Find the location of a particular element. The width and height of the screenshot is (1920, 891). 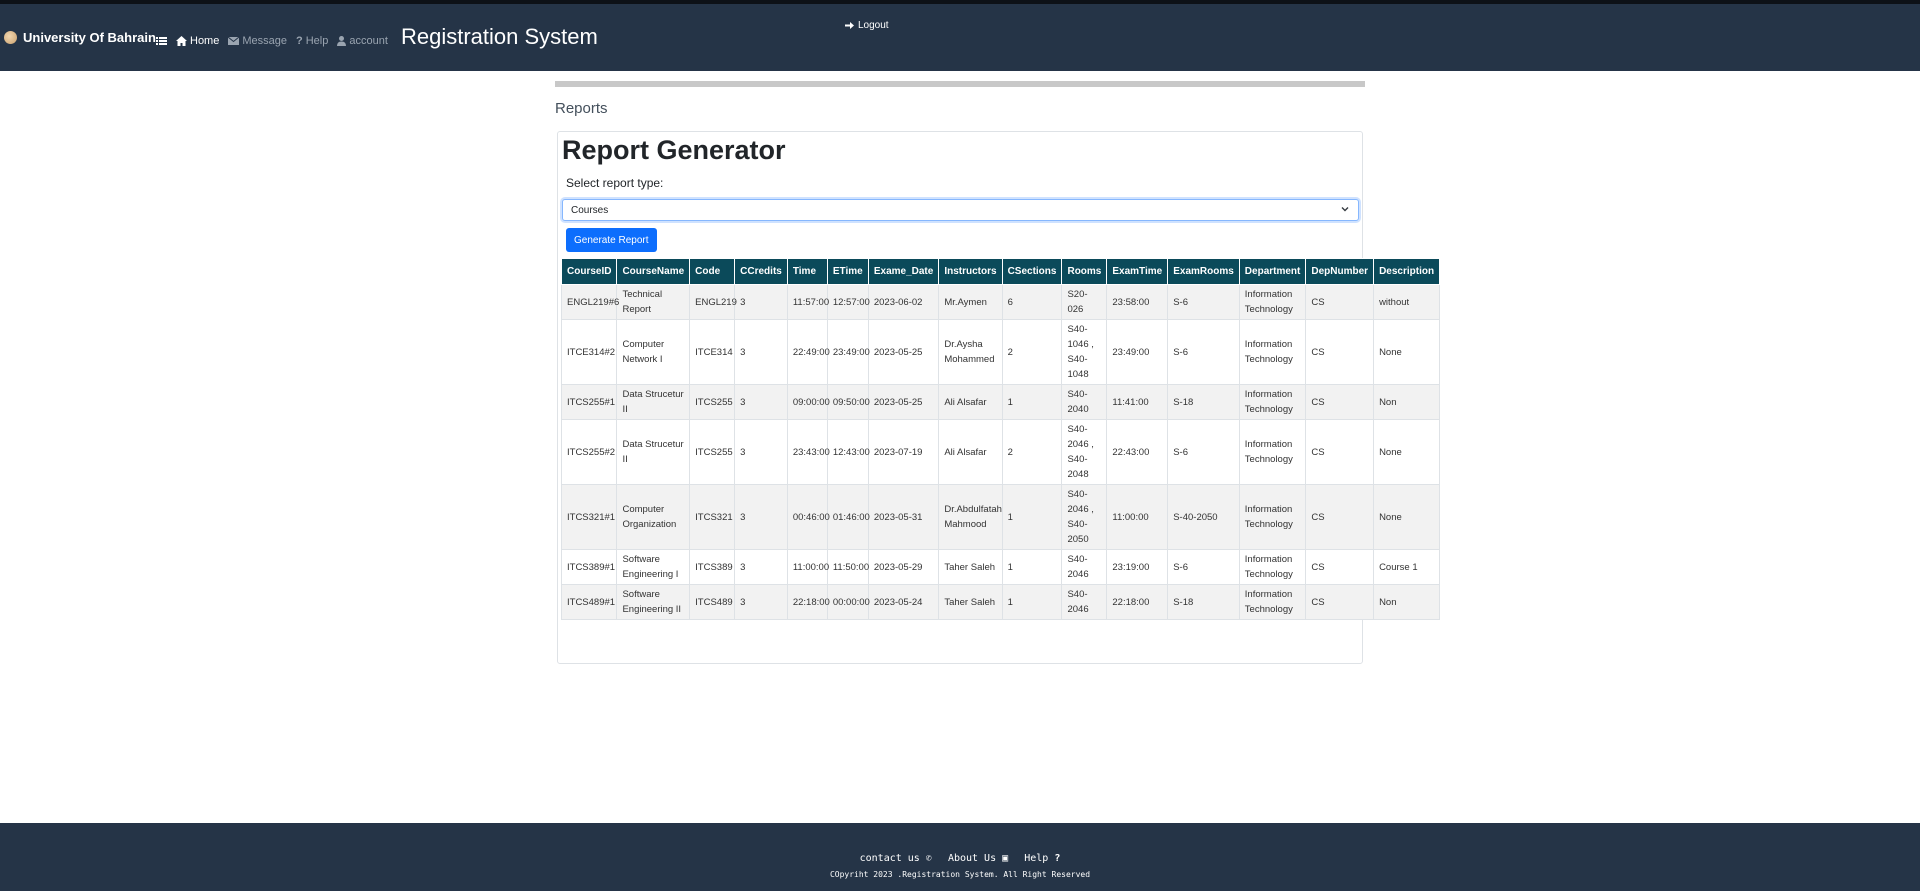

table-cell: S40-2046 , S40-2048 is located at coordinates (1084, 452).